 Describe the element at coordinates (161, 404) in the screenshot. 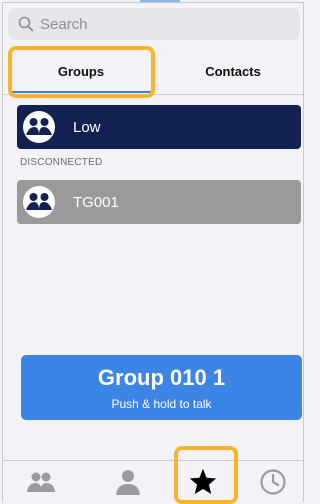

I see `ptt-hint: Push & hold to talk` at that location.